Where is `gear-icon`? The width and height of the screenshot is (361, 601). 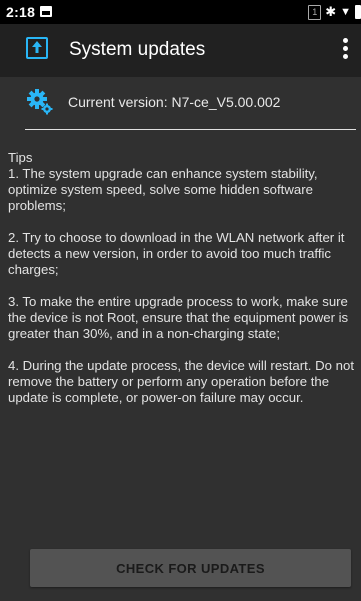
gear-icon is located at coordinates (40, 102).